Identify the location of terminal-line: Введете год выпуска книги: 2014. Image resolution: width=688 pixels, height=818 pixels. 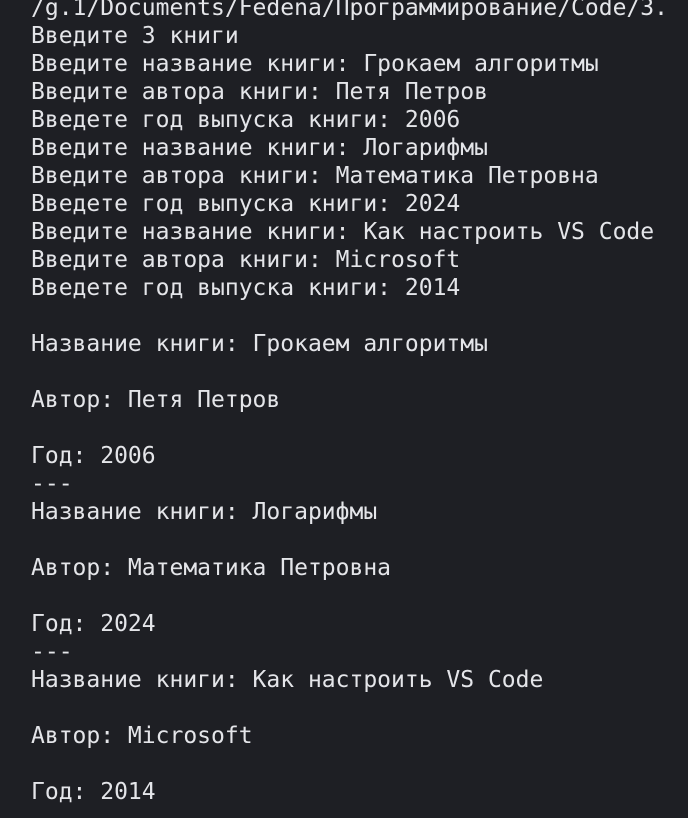
(246, 288).